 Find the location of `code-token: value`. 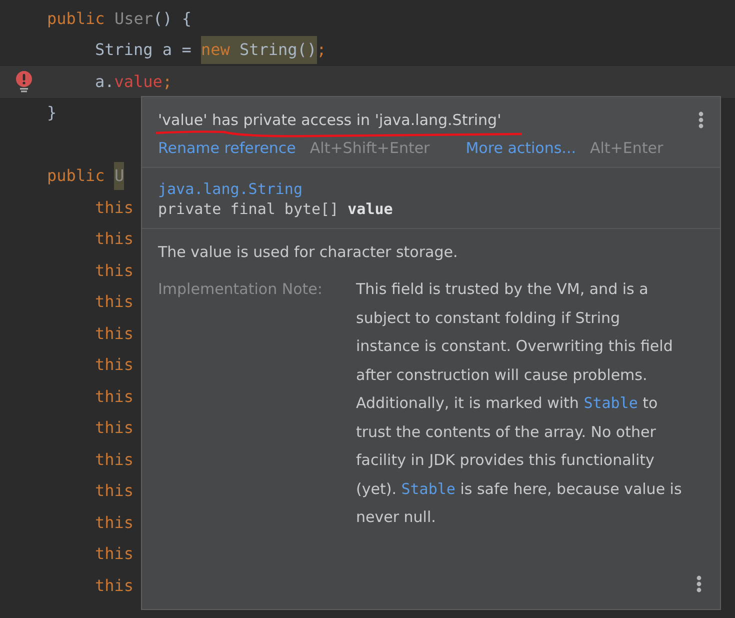

code-token: value is located at coordinates (138, 81).